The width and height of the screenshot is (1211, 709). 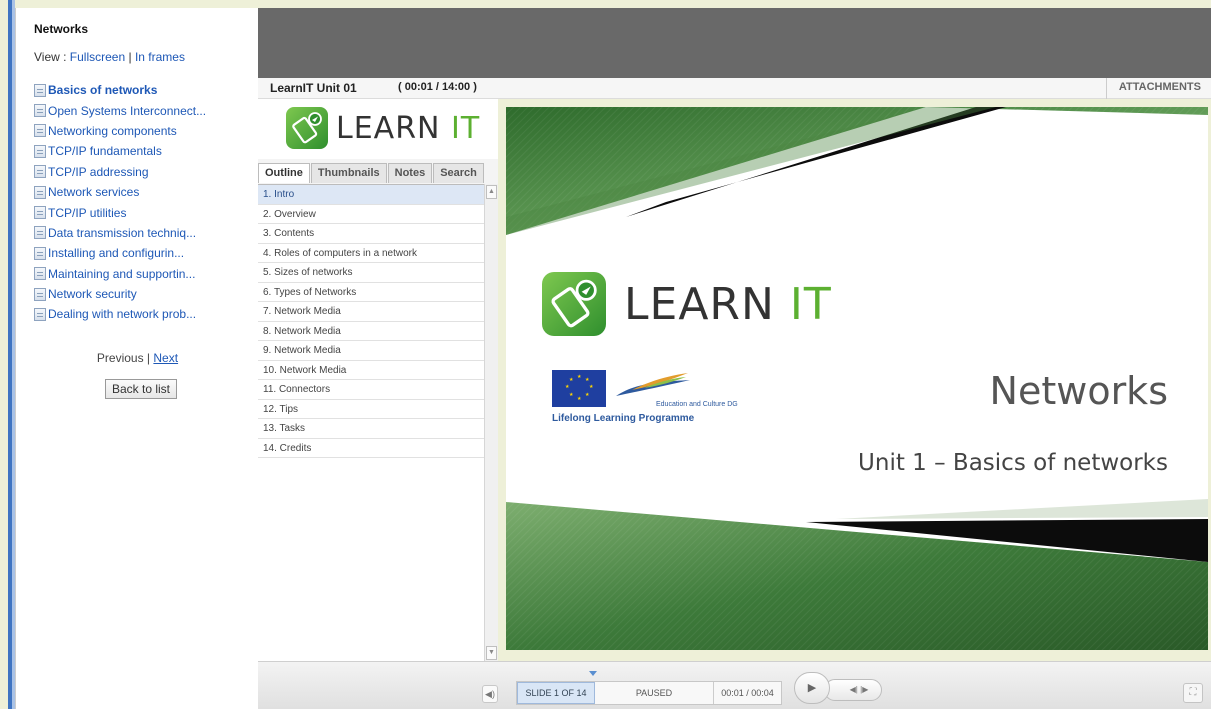 I want to click on tab-thumbnails: Thumbnails, so click(x=348, y=173).